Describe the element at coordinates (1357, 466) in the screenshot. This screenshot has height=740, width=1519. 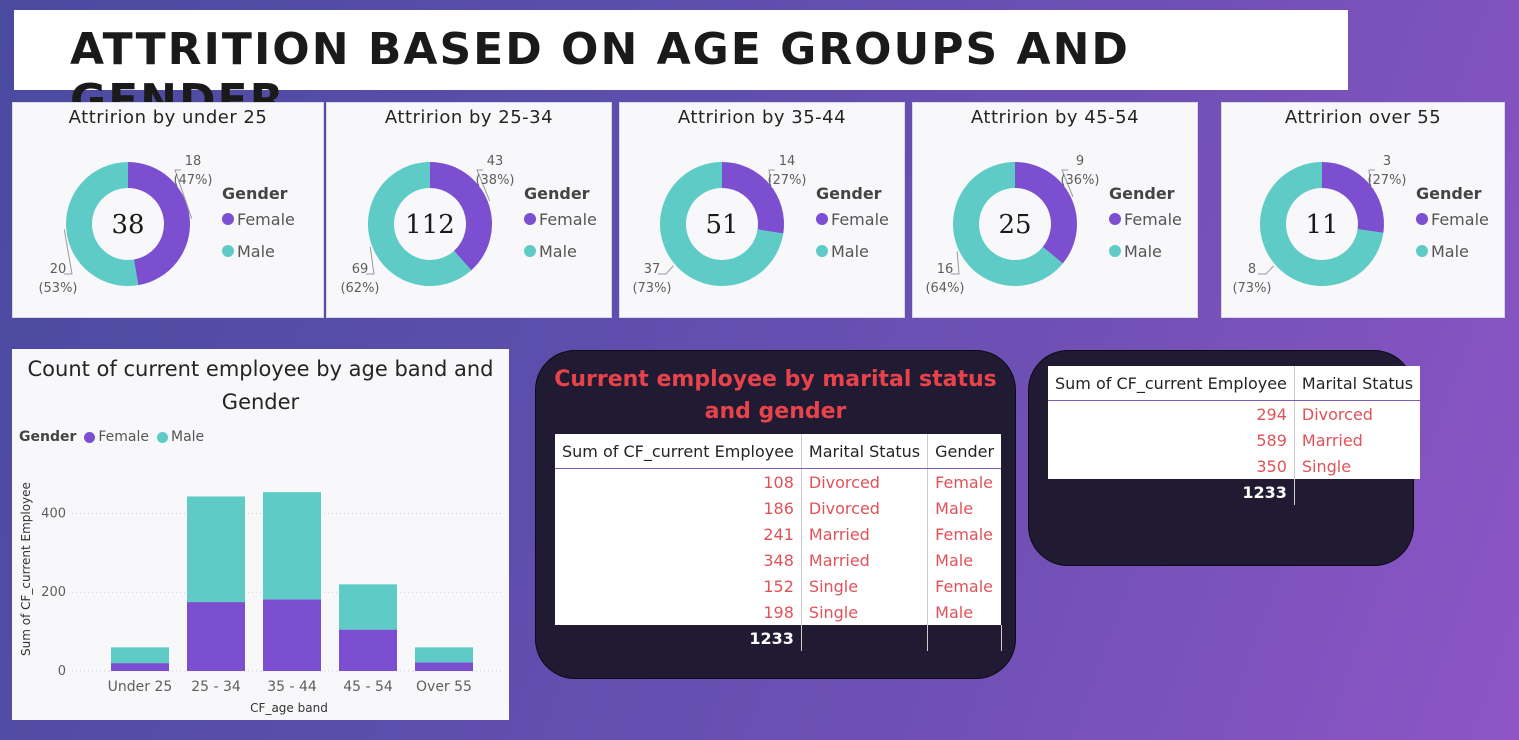
I see `cell-status: Single` at that location.